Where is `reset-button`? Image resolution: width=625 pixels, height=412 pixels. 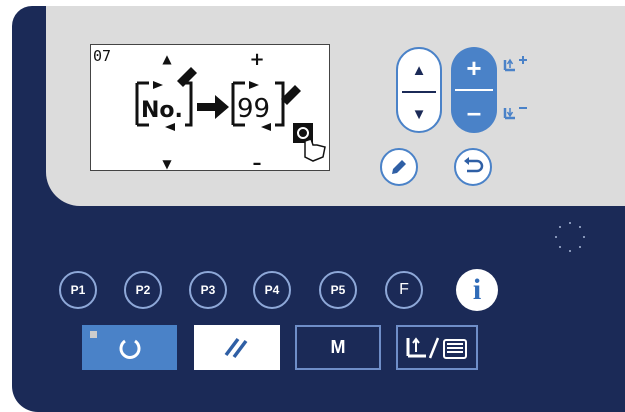
reset-button is located at coordinates (237, 347).